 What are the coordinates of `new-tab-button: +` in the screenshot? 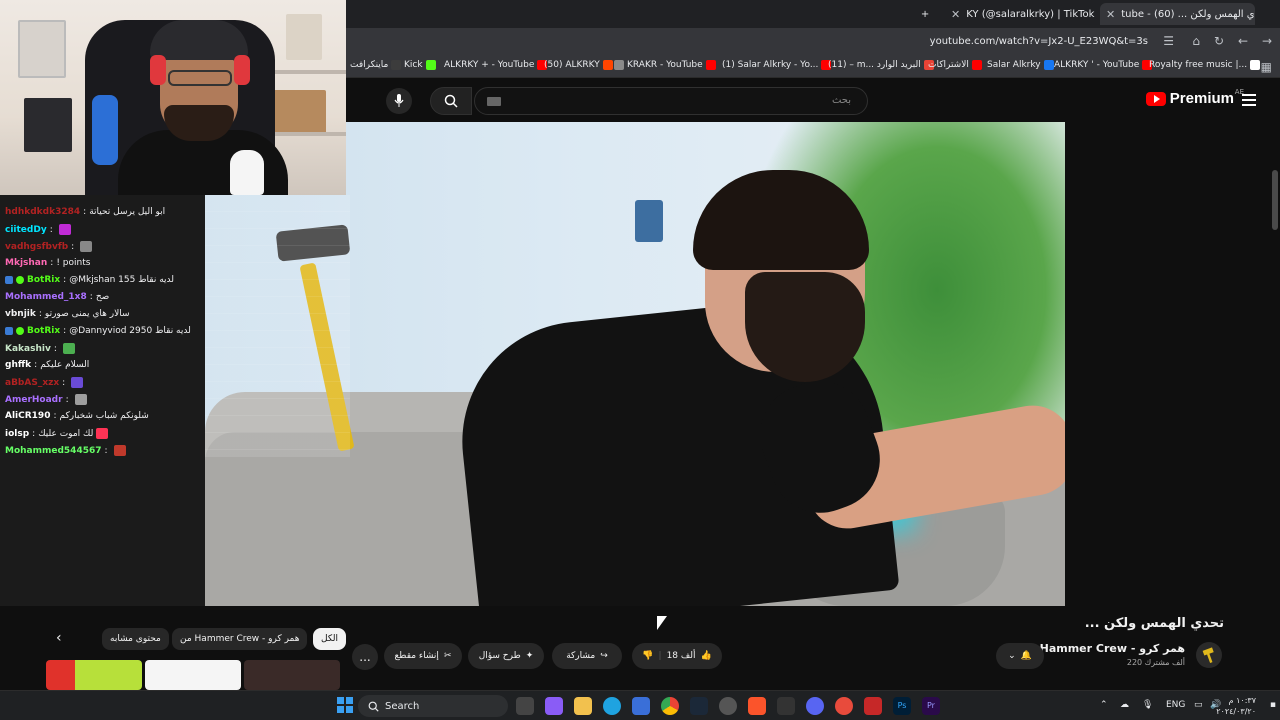 It's located at (925, 14).